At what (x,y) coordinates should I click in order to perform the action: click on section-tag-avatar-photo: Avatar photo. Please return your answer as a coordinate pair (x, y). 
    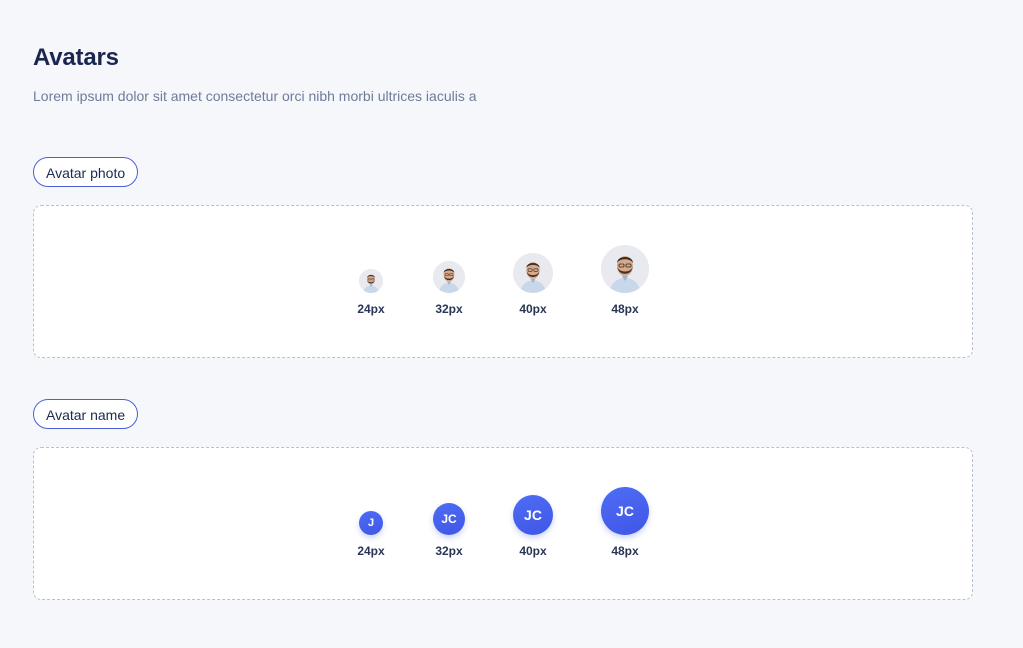
    Looking at the image, I should click on (86, 172).